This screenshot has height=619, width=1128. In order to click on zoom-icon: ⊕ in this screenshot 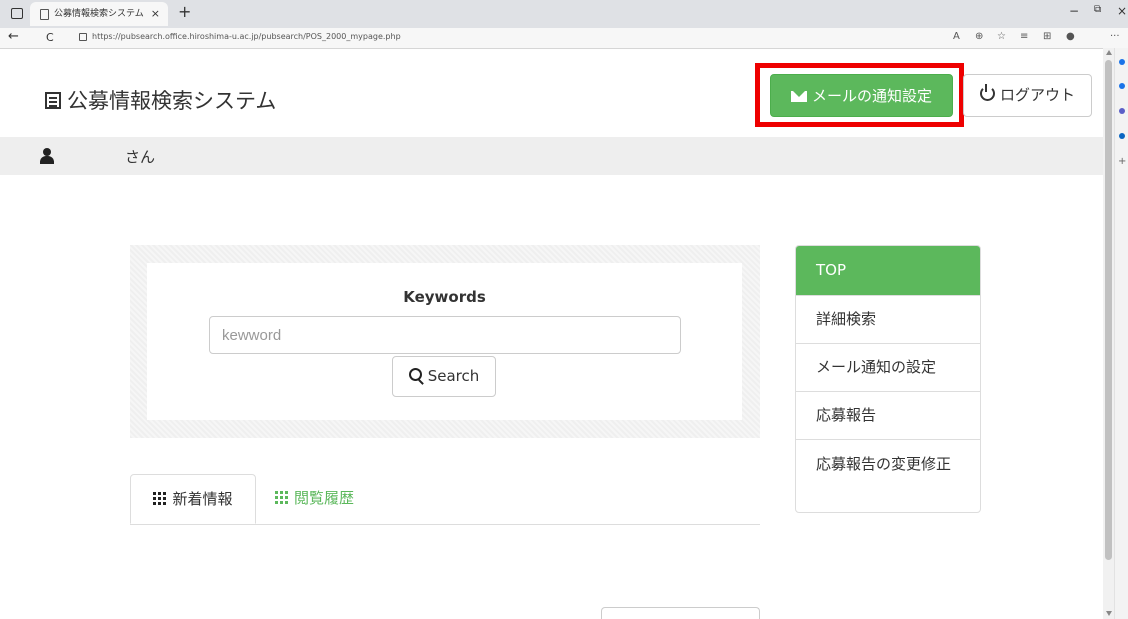, I will do `click(979, 36)`.